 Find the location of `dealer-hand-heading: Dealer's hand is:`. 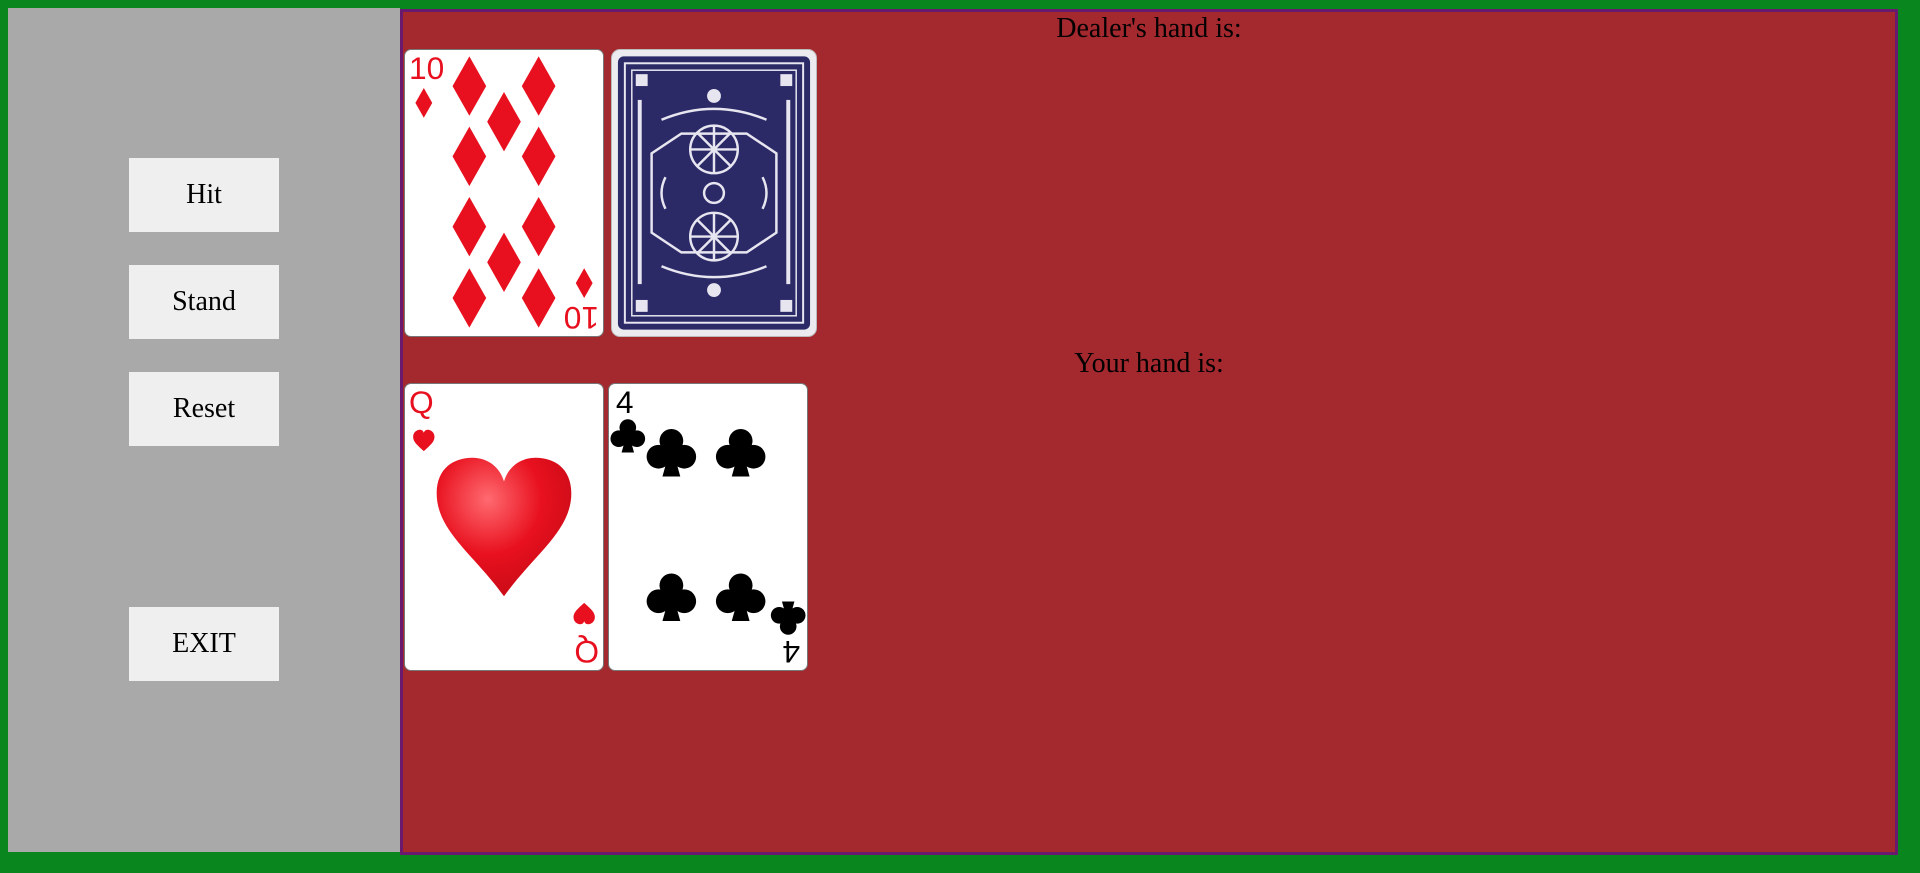

dealer-hand-heading: Dealer's hand is: is located at coordinates (1149, 28).